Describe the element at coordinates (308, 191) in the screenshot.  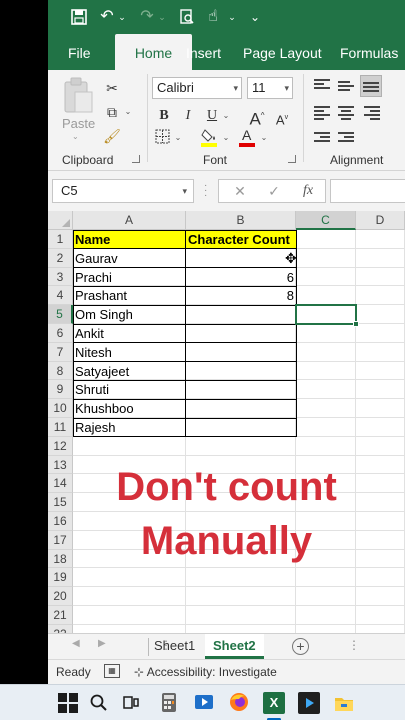
I see `insert-function-button: fx` at that location.